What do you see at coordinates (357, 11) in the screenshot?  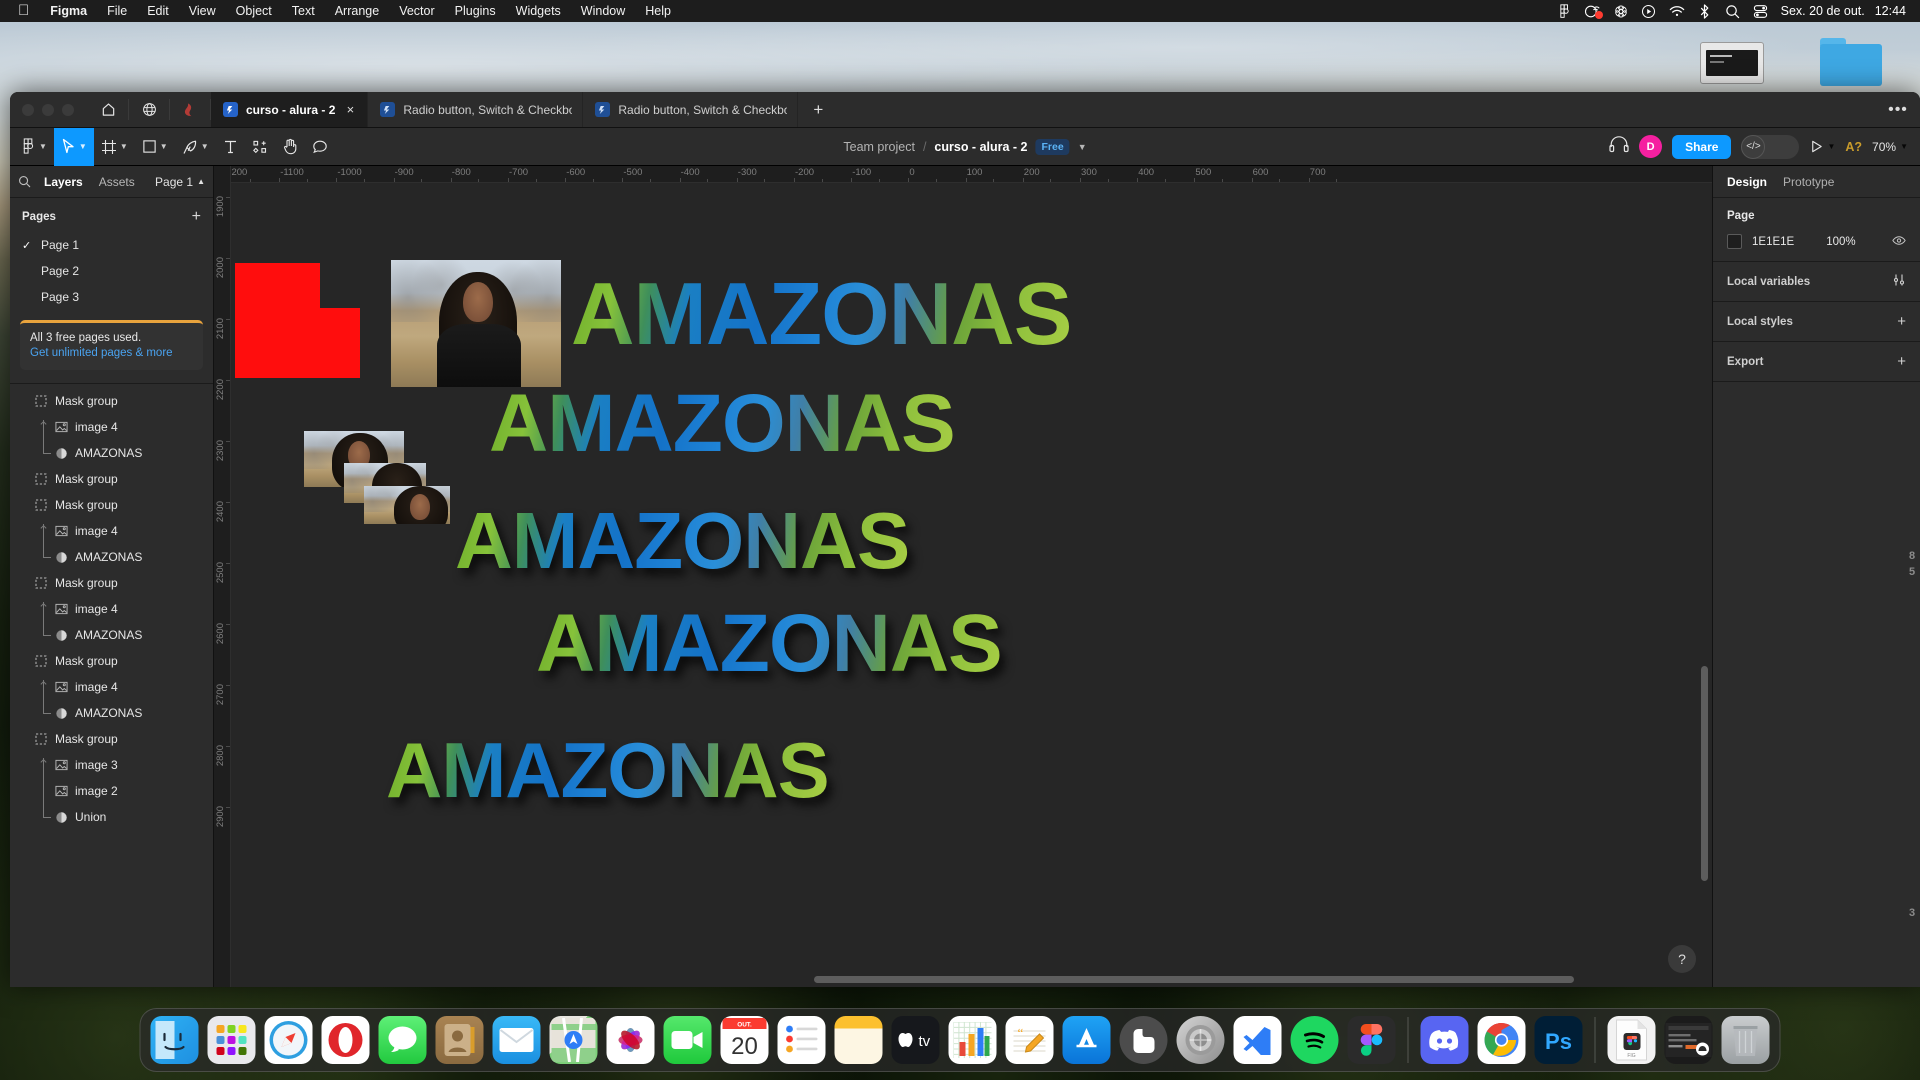 I see `menu-item-arrange: Arrange` at bounding box center [357, 11].